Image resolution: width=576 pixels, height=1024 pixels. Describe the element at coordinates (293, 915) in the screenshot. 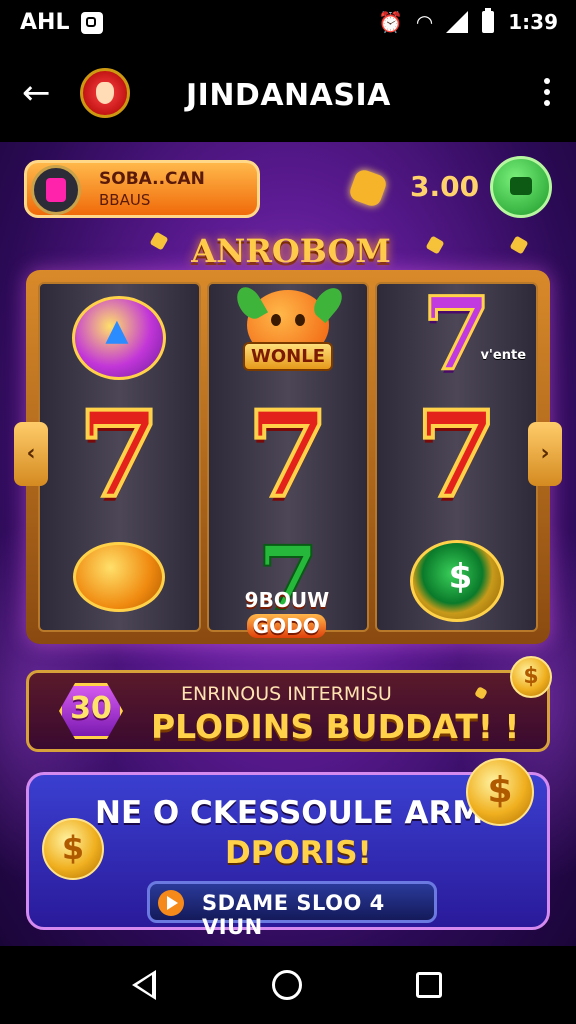

I see `play-button-label: SDAME SLOO 4 VIUN` at that location.